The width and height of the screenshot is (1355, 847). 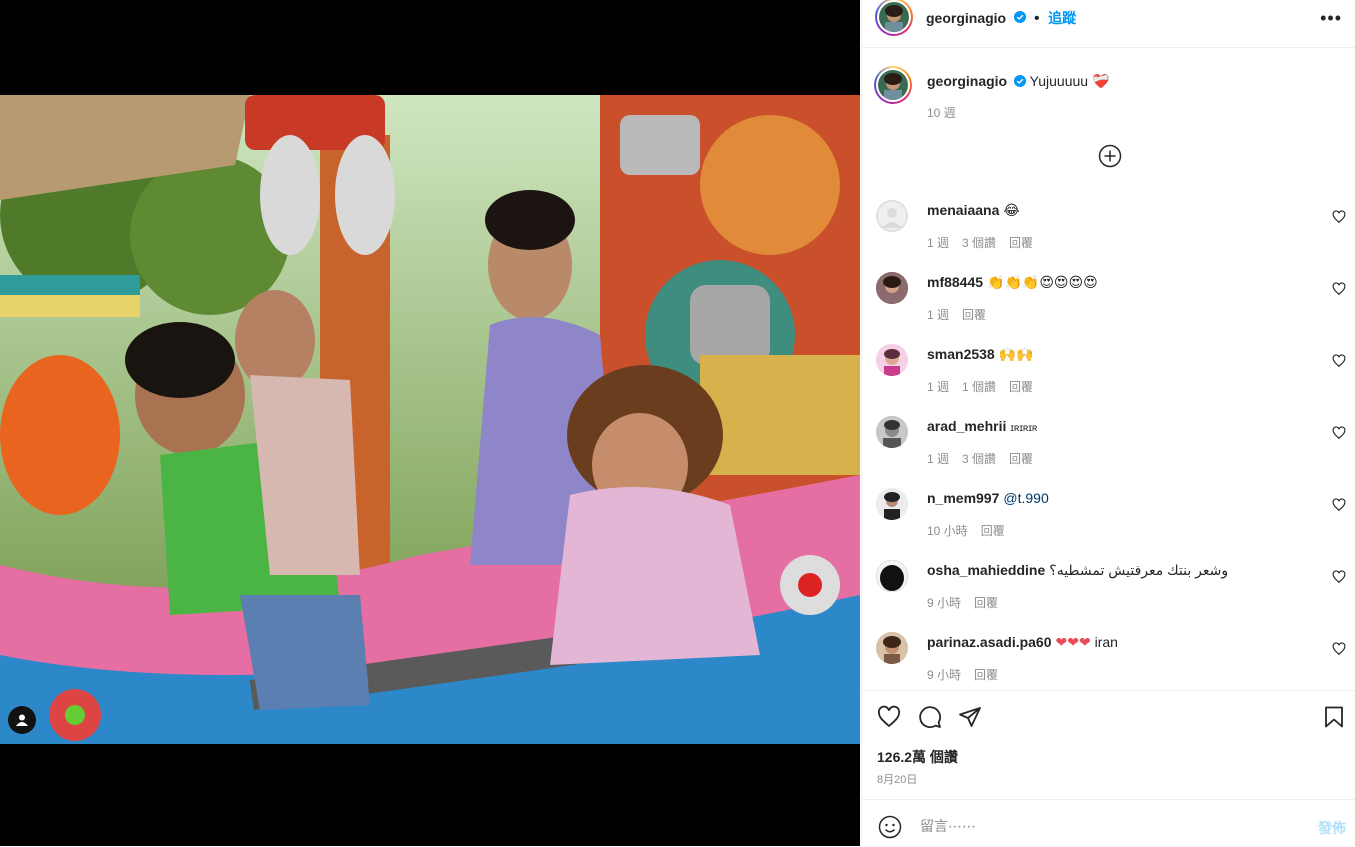 I want to click on like-count: 126.2萬 個讚, so click(x=917, y=757).